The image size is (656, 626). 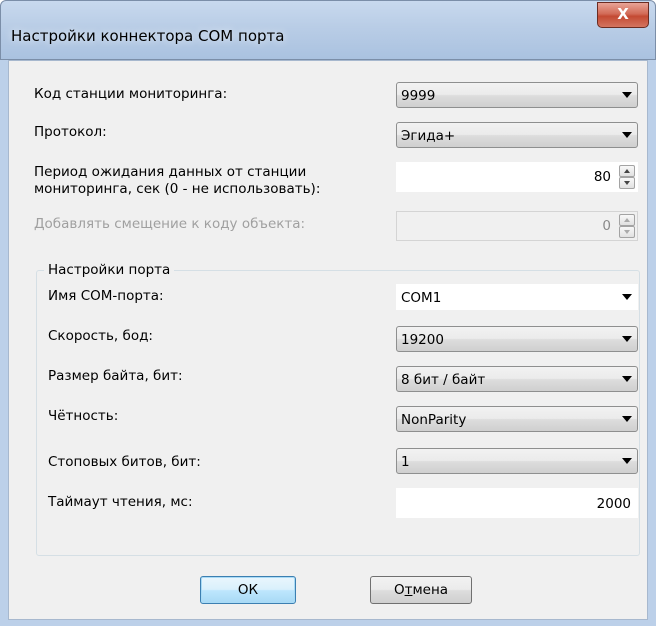 What do you see at coordinates (517, 419) in the screenshot?
I see `parity-select: NonParity` at bounding box center [517, 419].